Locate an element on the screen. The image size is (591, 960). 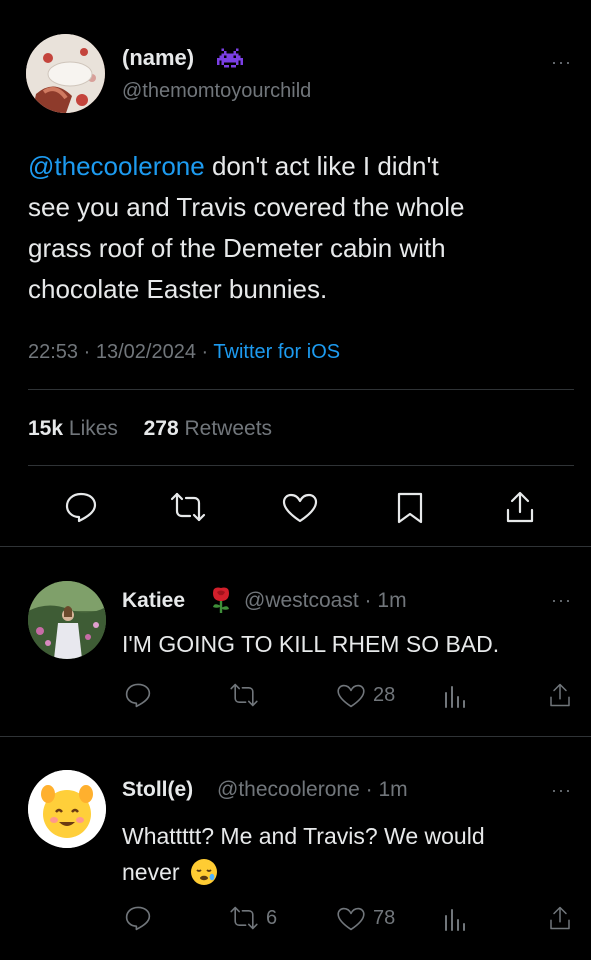
retweet-count: 6 is located at coordinates (272, 918).